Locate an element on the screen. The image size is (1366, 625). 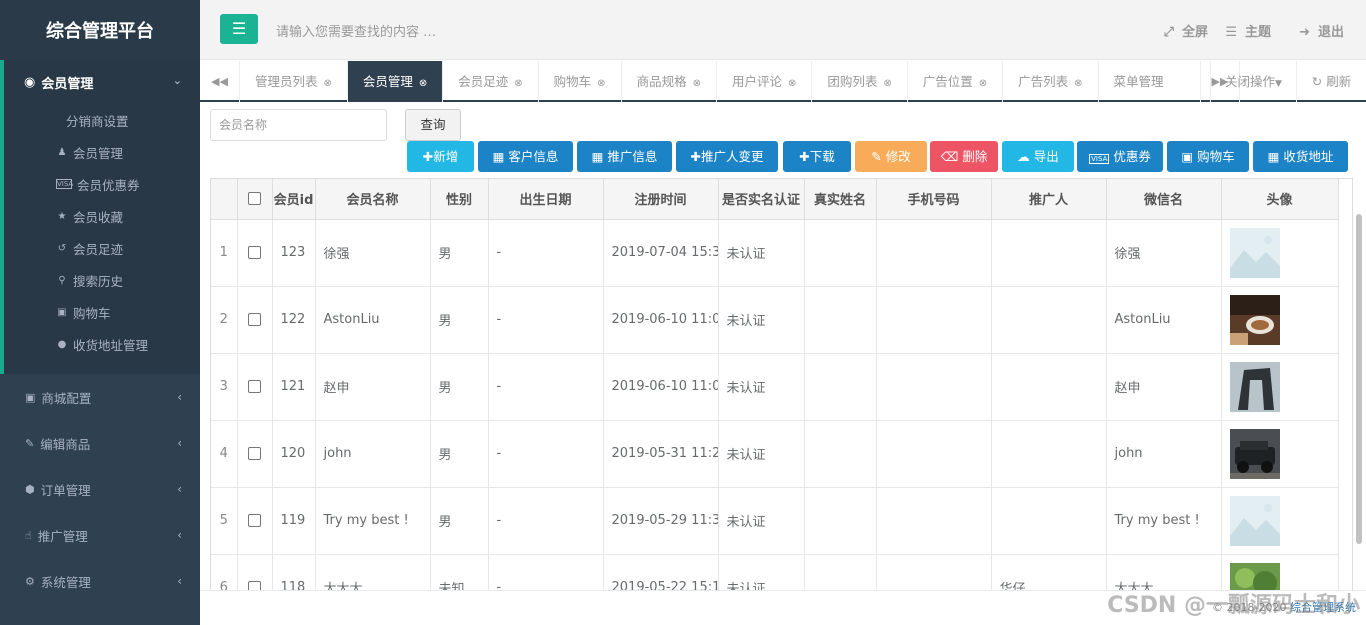
tab-scroll-left-button: ◀◀ is located at coordinates (220, 81).